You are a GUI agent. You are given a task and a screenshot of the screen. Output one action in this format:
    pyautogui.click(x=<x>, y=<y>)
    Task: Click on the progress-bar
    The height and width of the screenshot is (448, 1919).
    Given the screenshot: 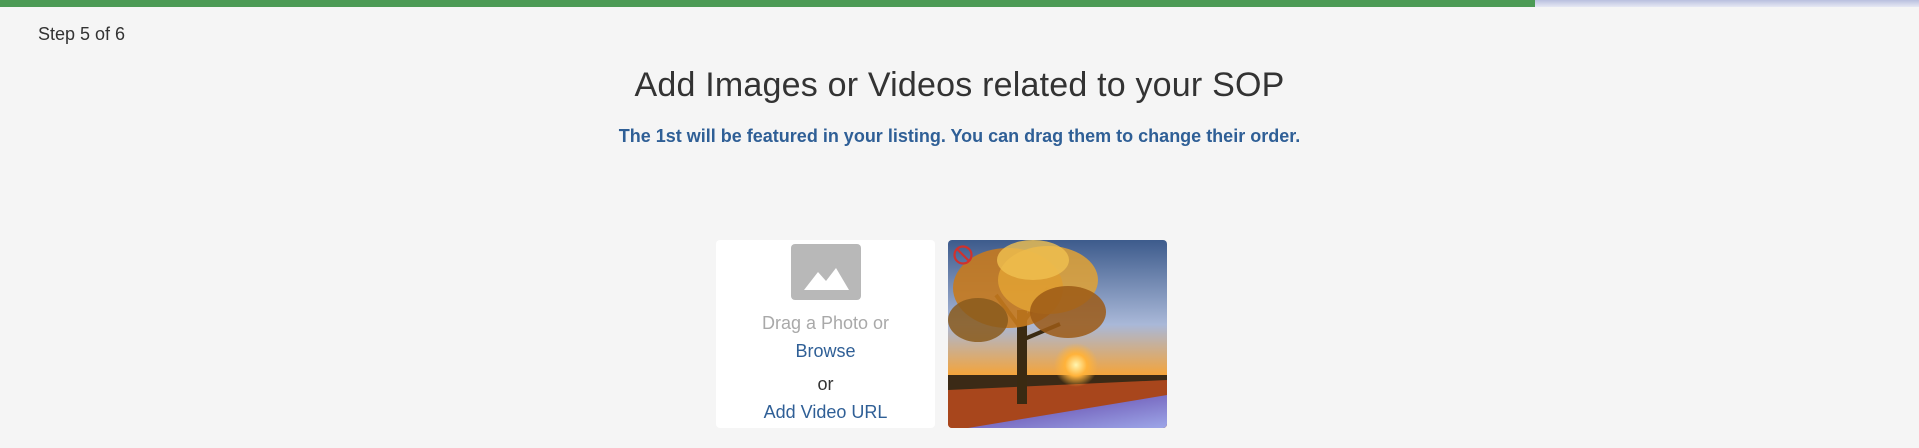 What is the action you would take?
    pyautogui.click(x=959, y=3)
    